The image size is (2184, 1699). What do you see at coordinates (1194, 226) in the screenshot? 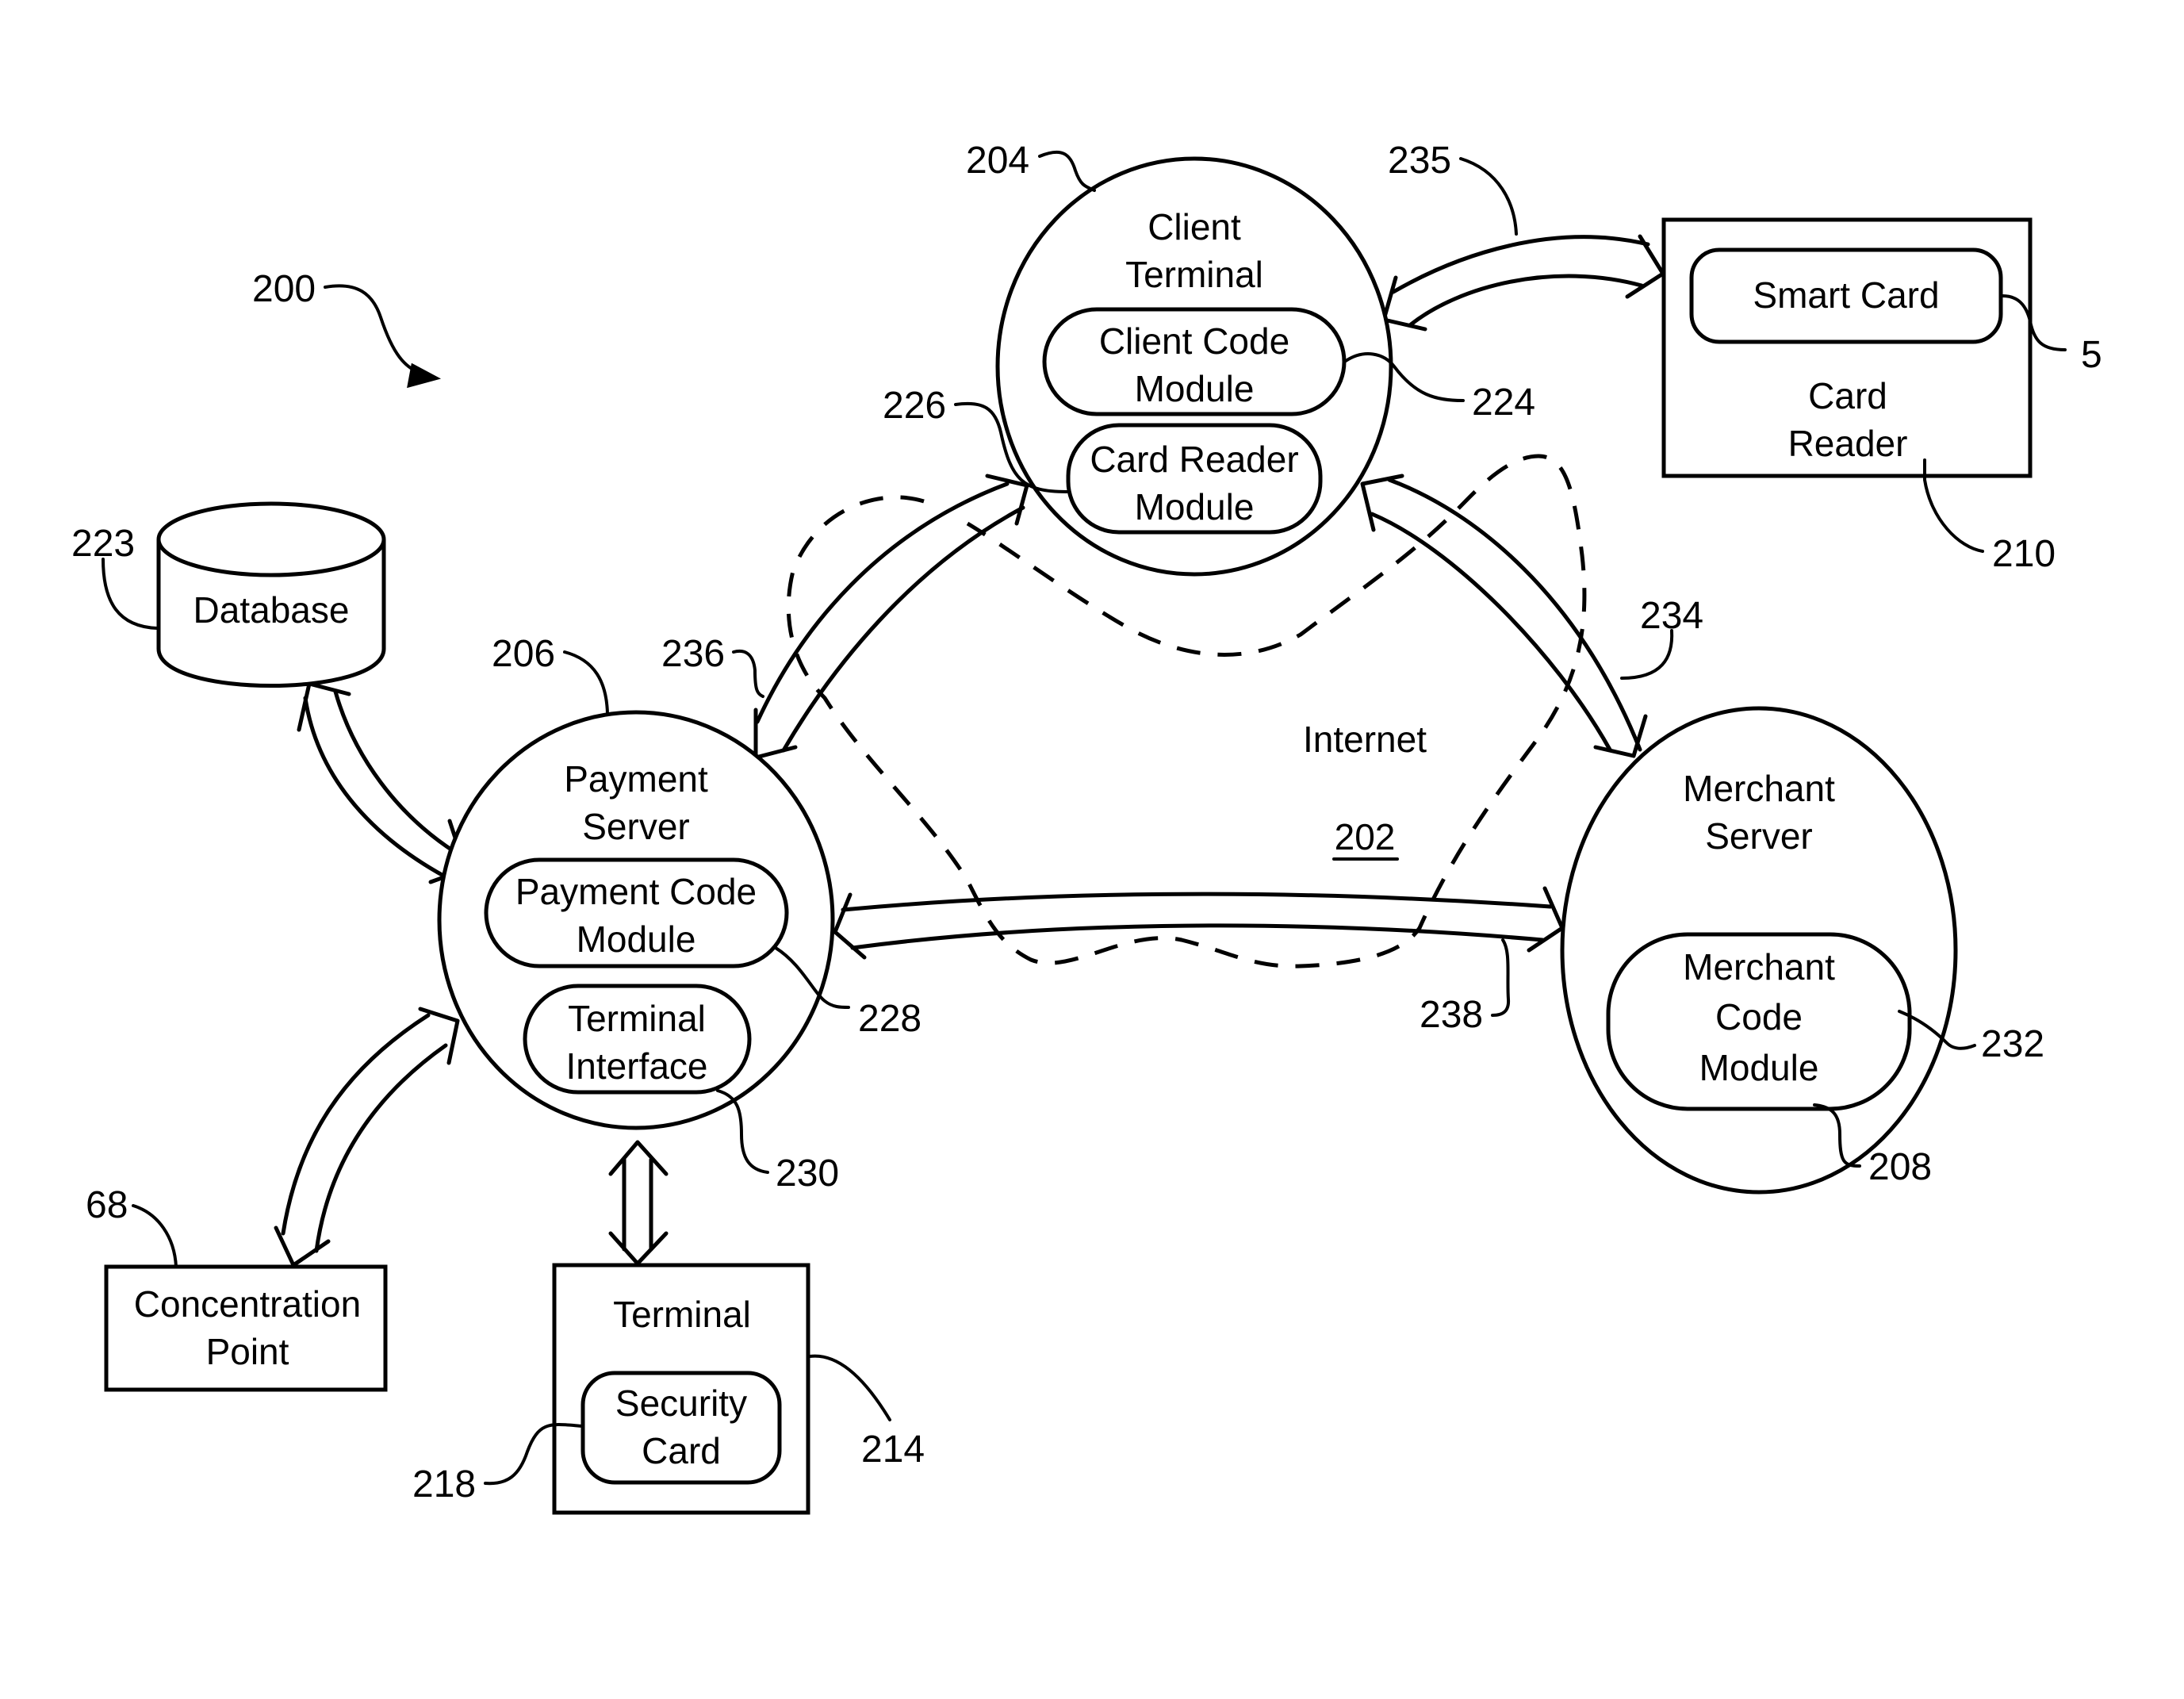
I see `client-terminal-title-1: Client` at bounding box center [1194, 226].